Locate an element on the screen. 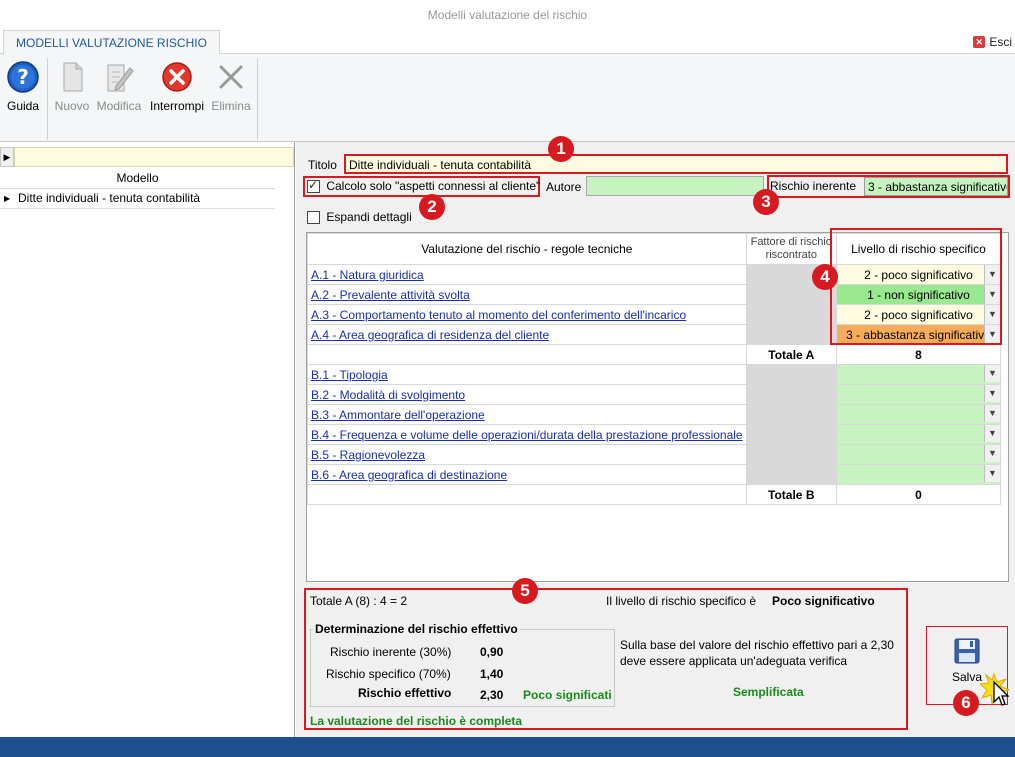  totale-a-label: Totale A is located at coordinates (791, 354).